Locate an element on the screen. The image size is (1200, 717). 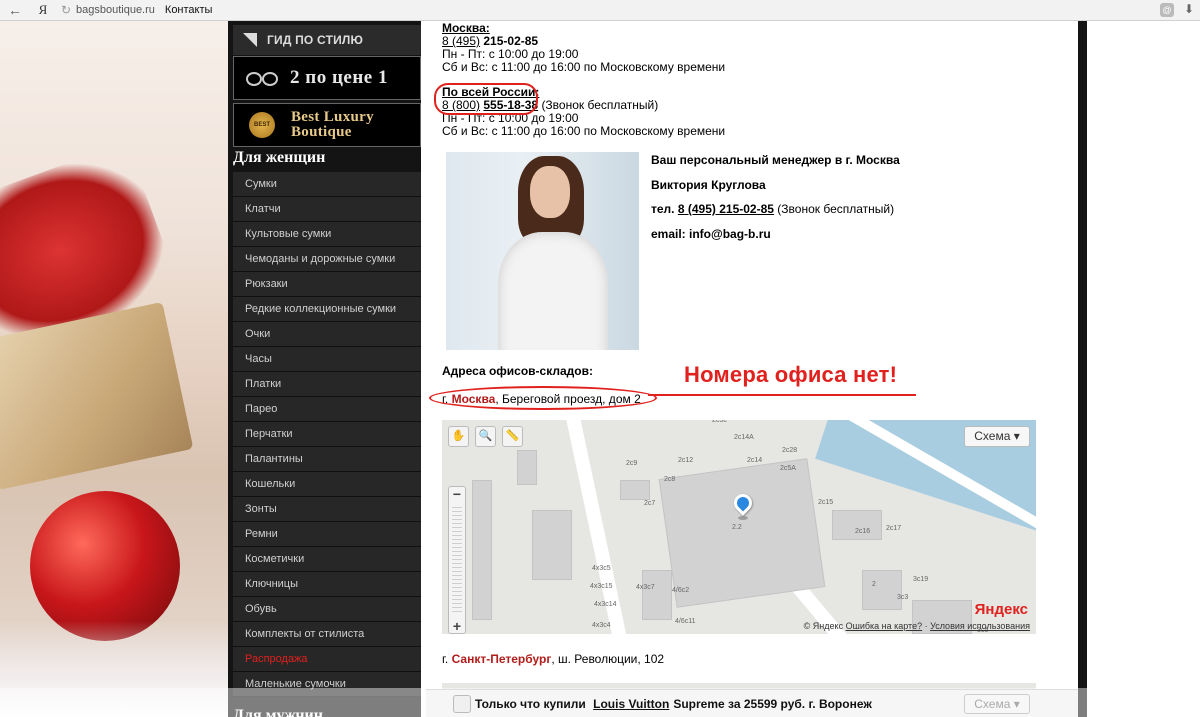
manager-photo is located at coordinates (542, 251).